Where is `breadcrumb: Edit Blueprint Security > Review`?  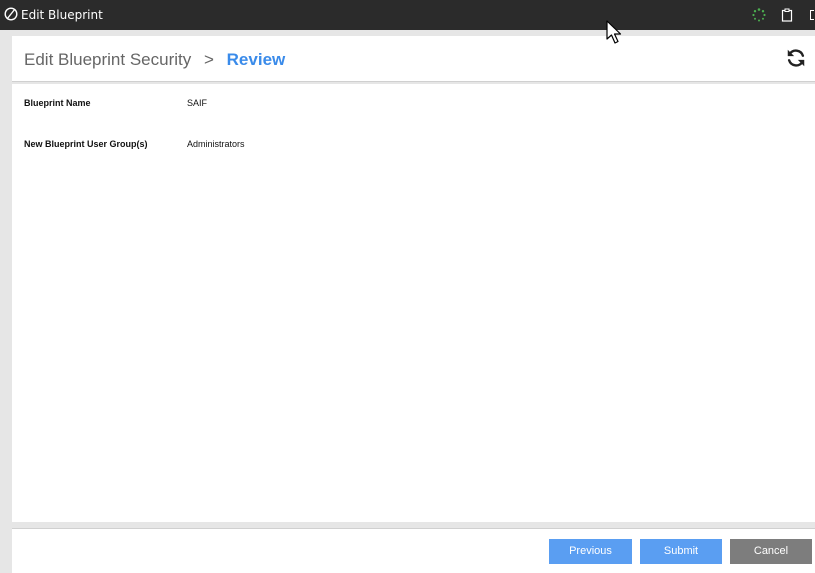
breadcrumb: Edit Blueprint Security > Review is located at coordinates (154, 60).